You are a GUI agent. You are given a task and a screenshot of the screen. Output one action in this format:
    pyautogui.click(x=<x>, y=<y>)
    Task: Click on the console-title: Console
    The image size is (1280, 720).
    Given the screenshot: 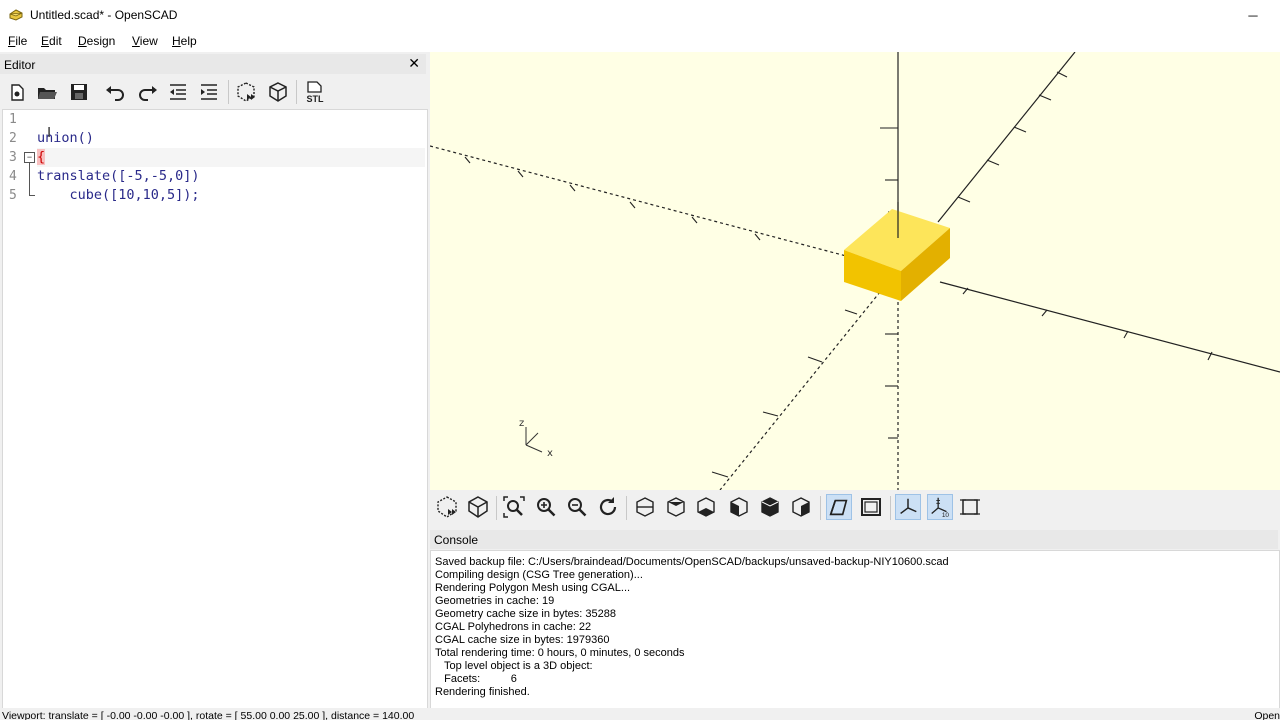 What is the action you would take?
    pyautogui.click(x=456, y=540)
    